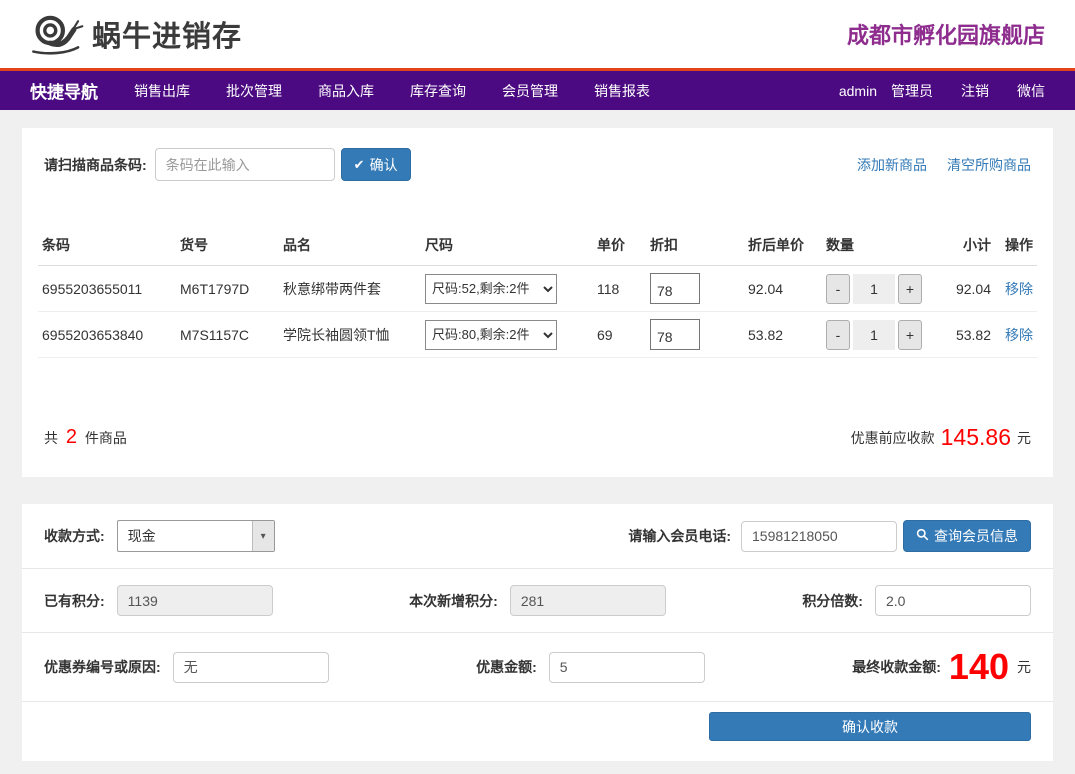  I want to click on nav-item-quick-nav: 快捷导航, so click(64, 90).